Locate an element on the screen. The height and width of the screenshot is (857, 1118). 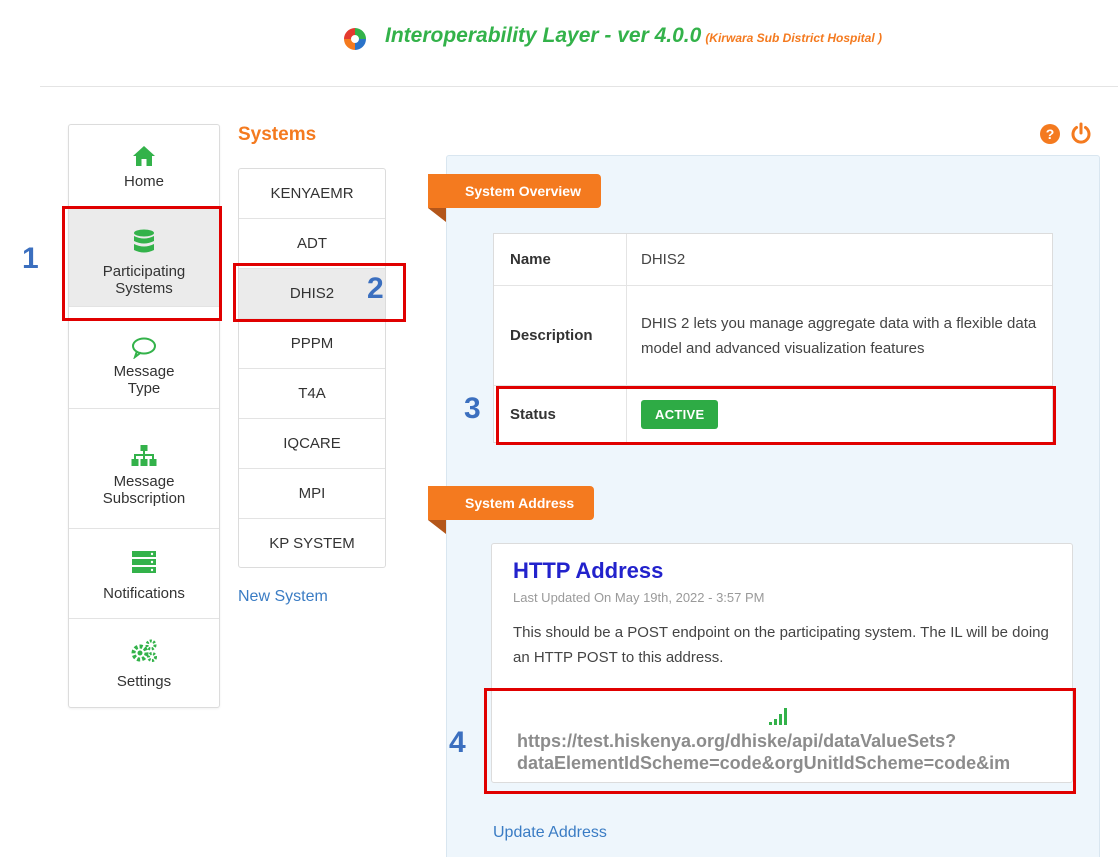
nav-item-message-subscription: Message Subscription is located at coordinates (144, 469).